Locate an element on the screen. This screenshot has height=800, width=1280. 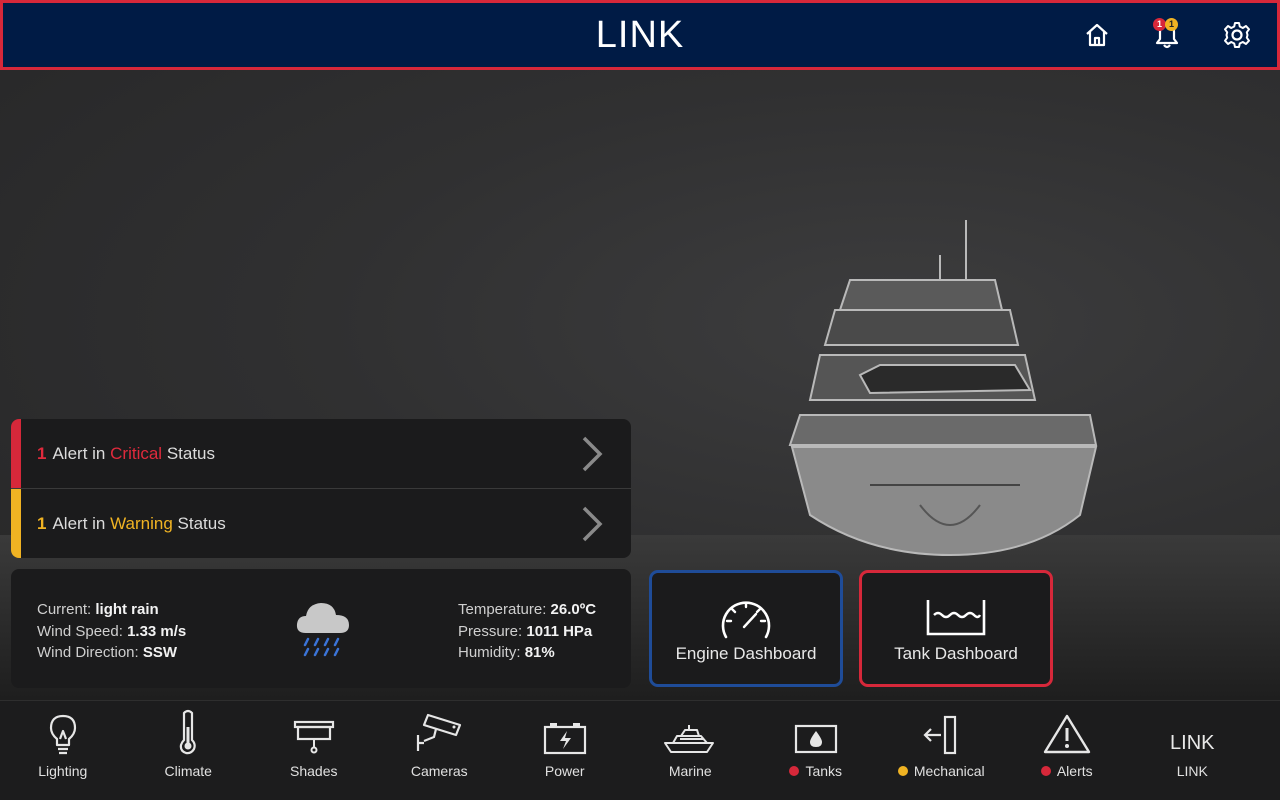
gear-icon is located at coordinates (1237, 35).